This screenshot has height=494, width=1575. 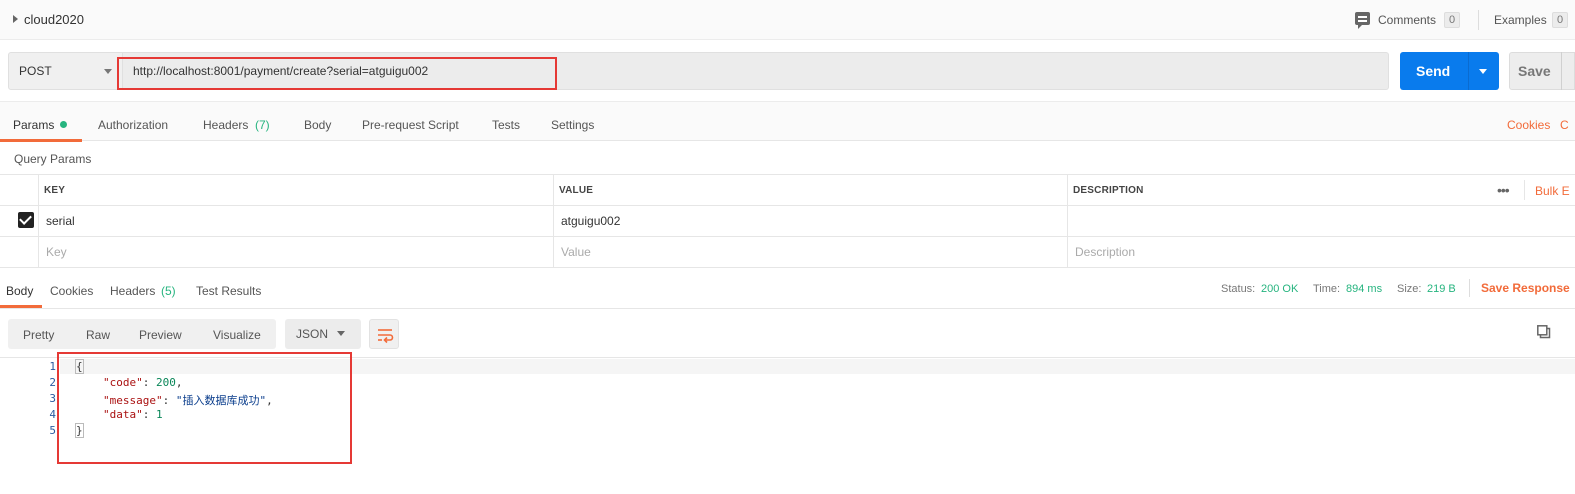 What do you see at coordinates (52, 398) in the screenshot?
I see `line-number: 3` at bounding box center [52, 398].